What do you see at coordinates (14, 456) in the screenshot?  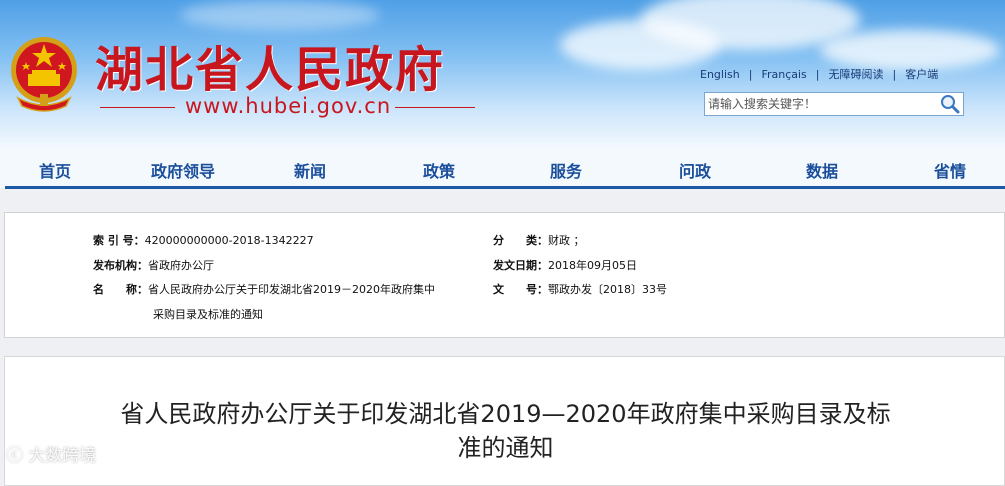 I see `watermark-logo-icon: ⓒ` at bounding box center [14, 456].